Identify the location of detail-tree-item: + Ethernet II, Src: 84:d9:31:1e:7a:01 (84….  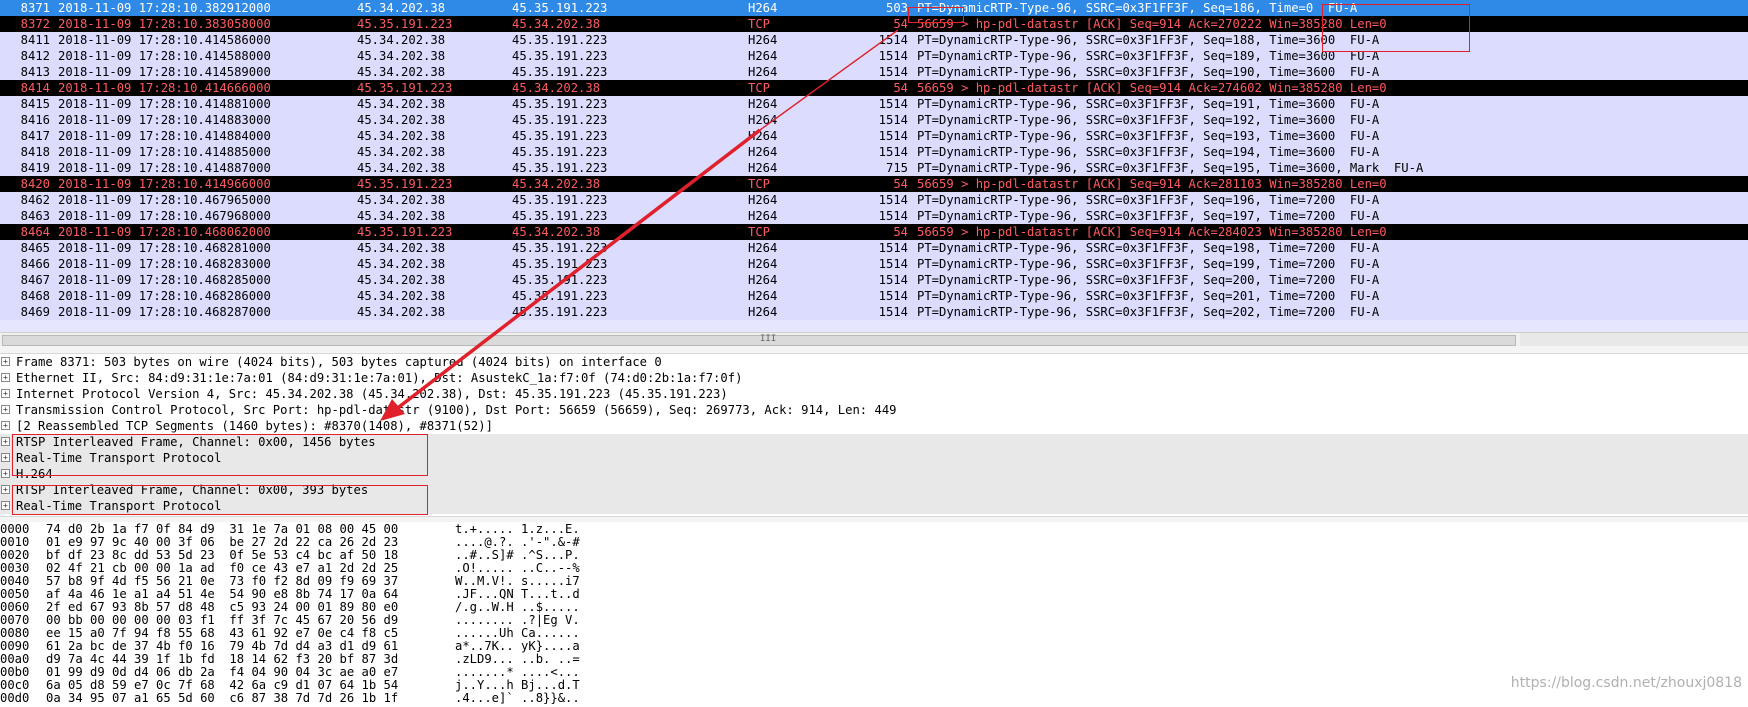
(874, 378).